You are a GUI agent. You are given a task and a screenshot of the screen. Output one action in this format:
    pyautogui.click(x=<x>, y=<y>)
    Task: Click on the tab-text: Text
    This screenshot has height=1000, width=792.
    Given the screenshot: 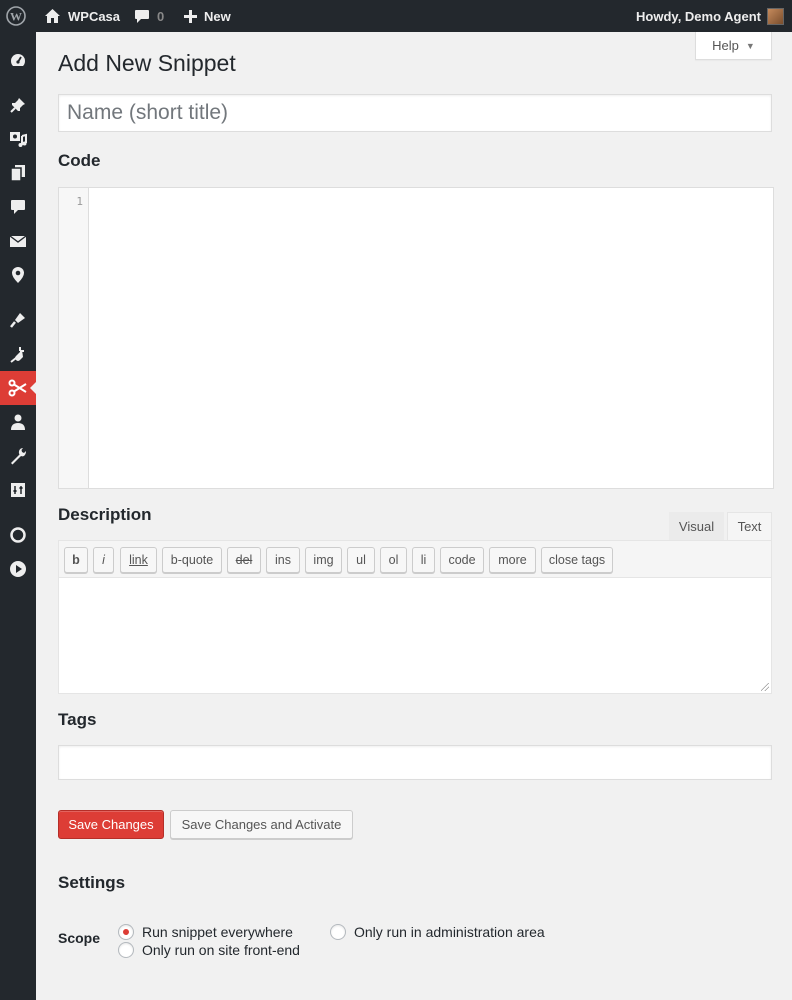 What is the action you would take?
    pyautogui.click(x=749, y=526)
    